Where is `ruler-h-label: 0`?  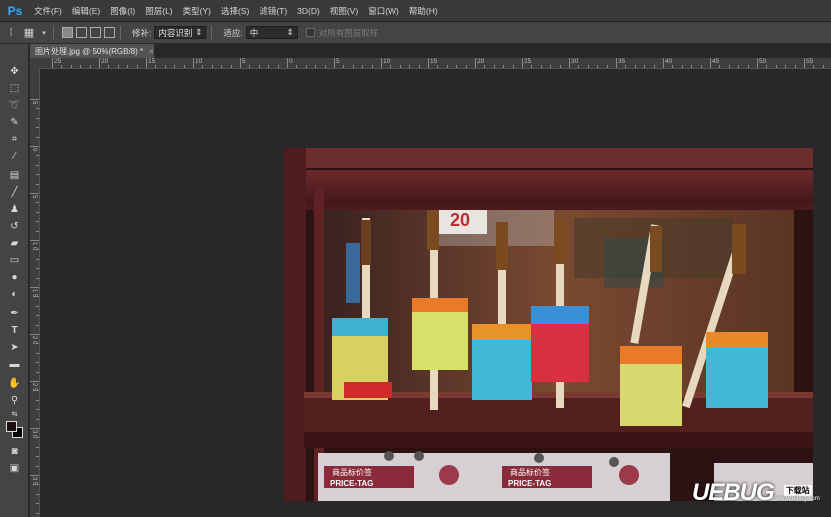 ruler-h-label: 0 is located at coordinates (291, 61).